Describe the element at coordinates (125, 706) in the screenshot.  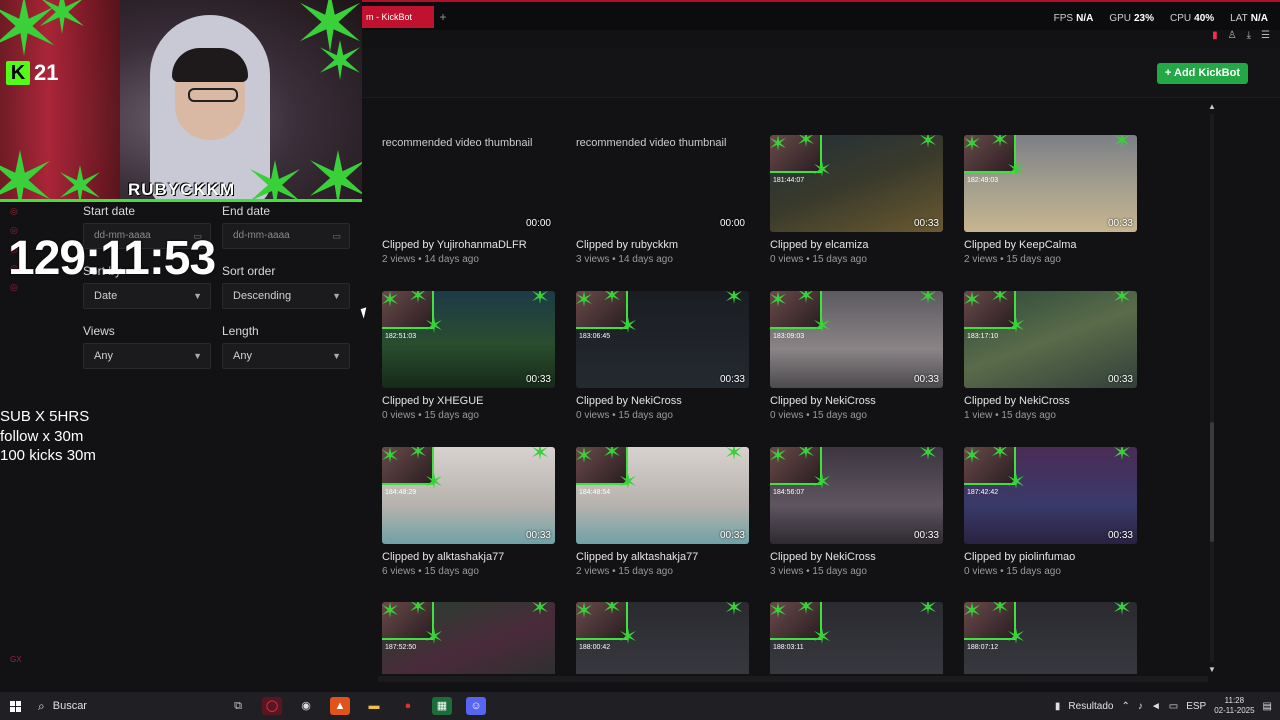
I see `taskbar-search: ⌕ Buscar` at that location.